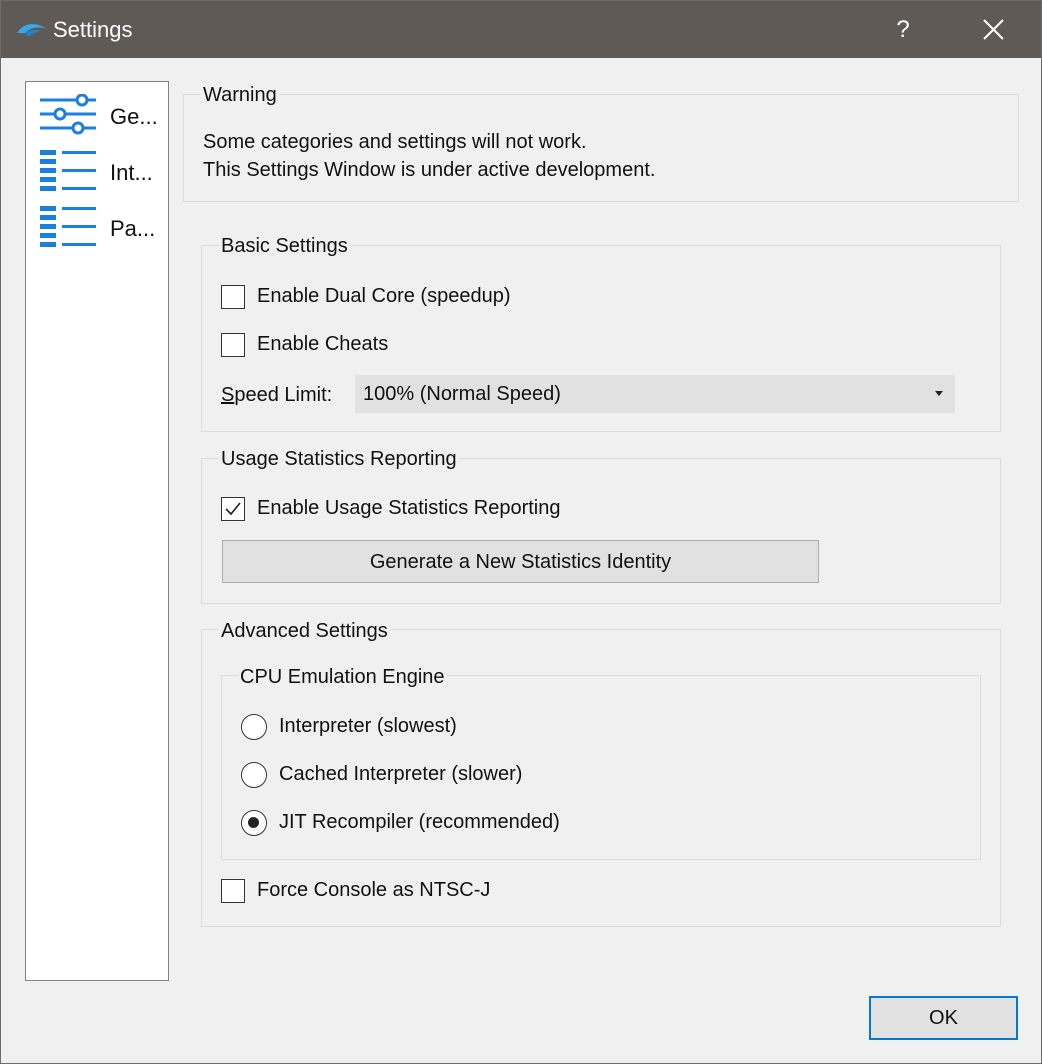 This screenshot has height=1064, width=1042. I want to click on basic-settings-title: Basic Settings, so click(284, 246).